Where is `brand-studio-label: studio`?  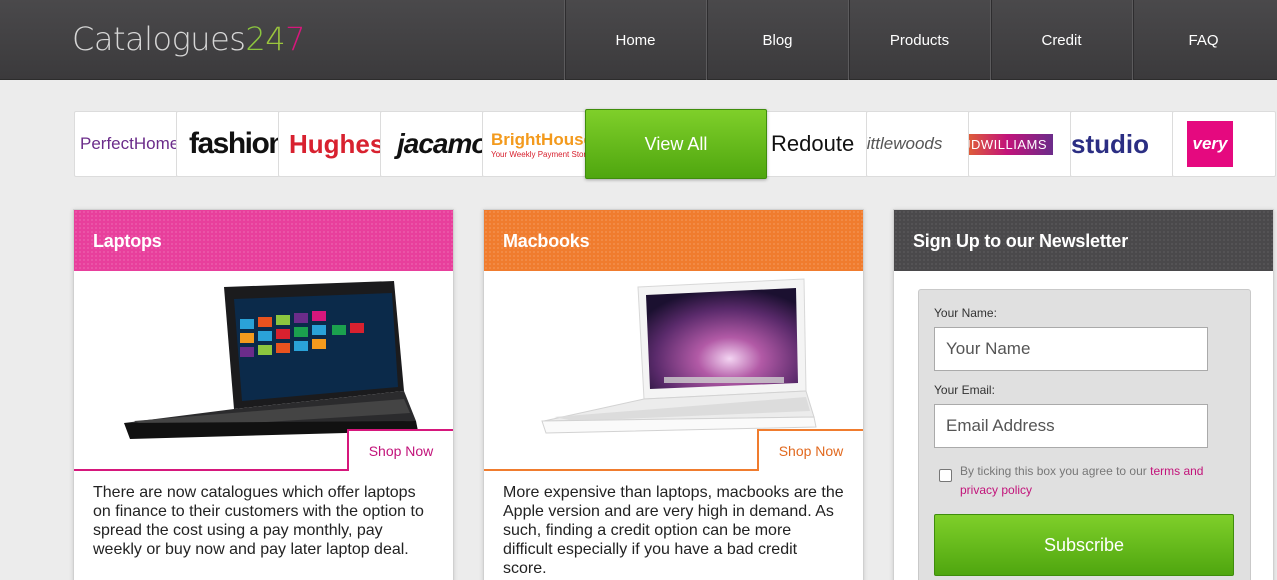
brand-studio-label: studio is located at coordinates (1110, 143).